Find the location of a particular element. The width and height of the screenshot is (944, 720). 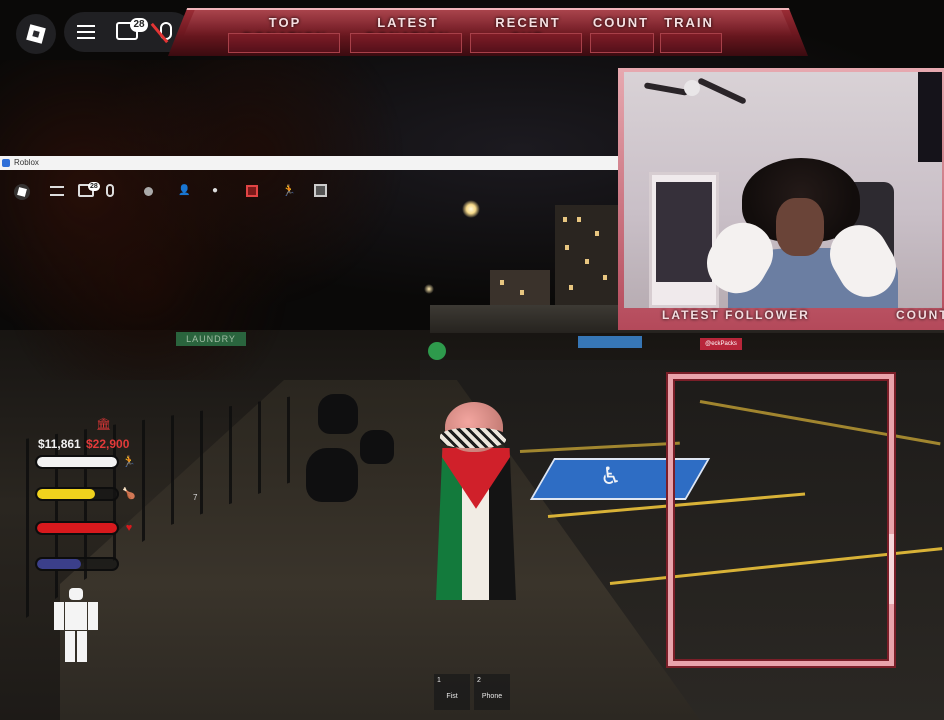

latest-follower-label: LATEST FOLLOWER is located at coordinates (736, 315).